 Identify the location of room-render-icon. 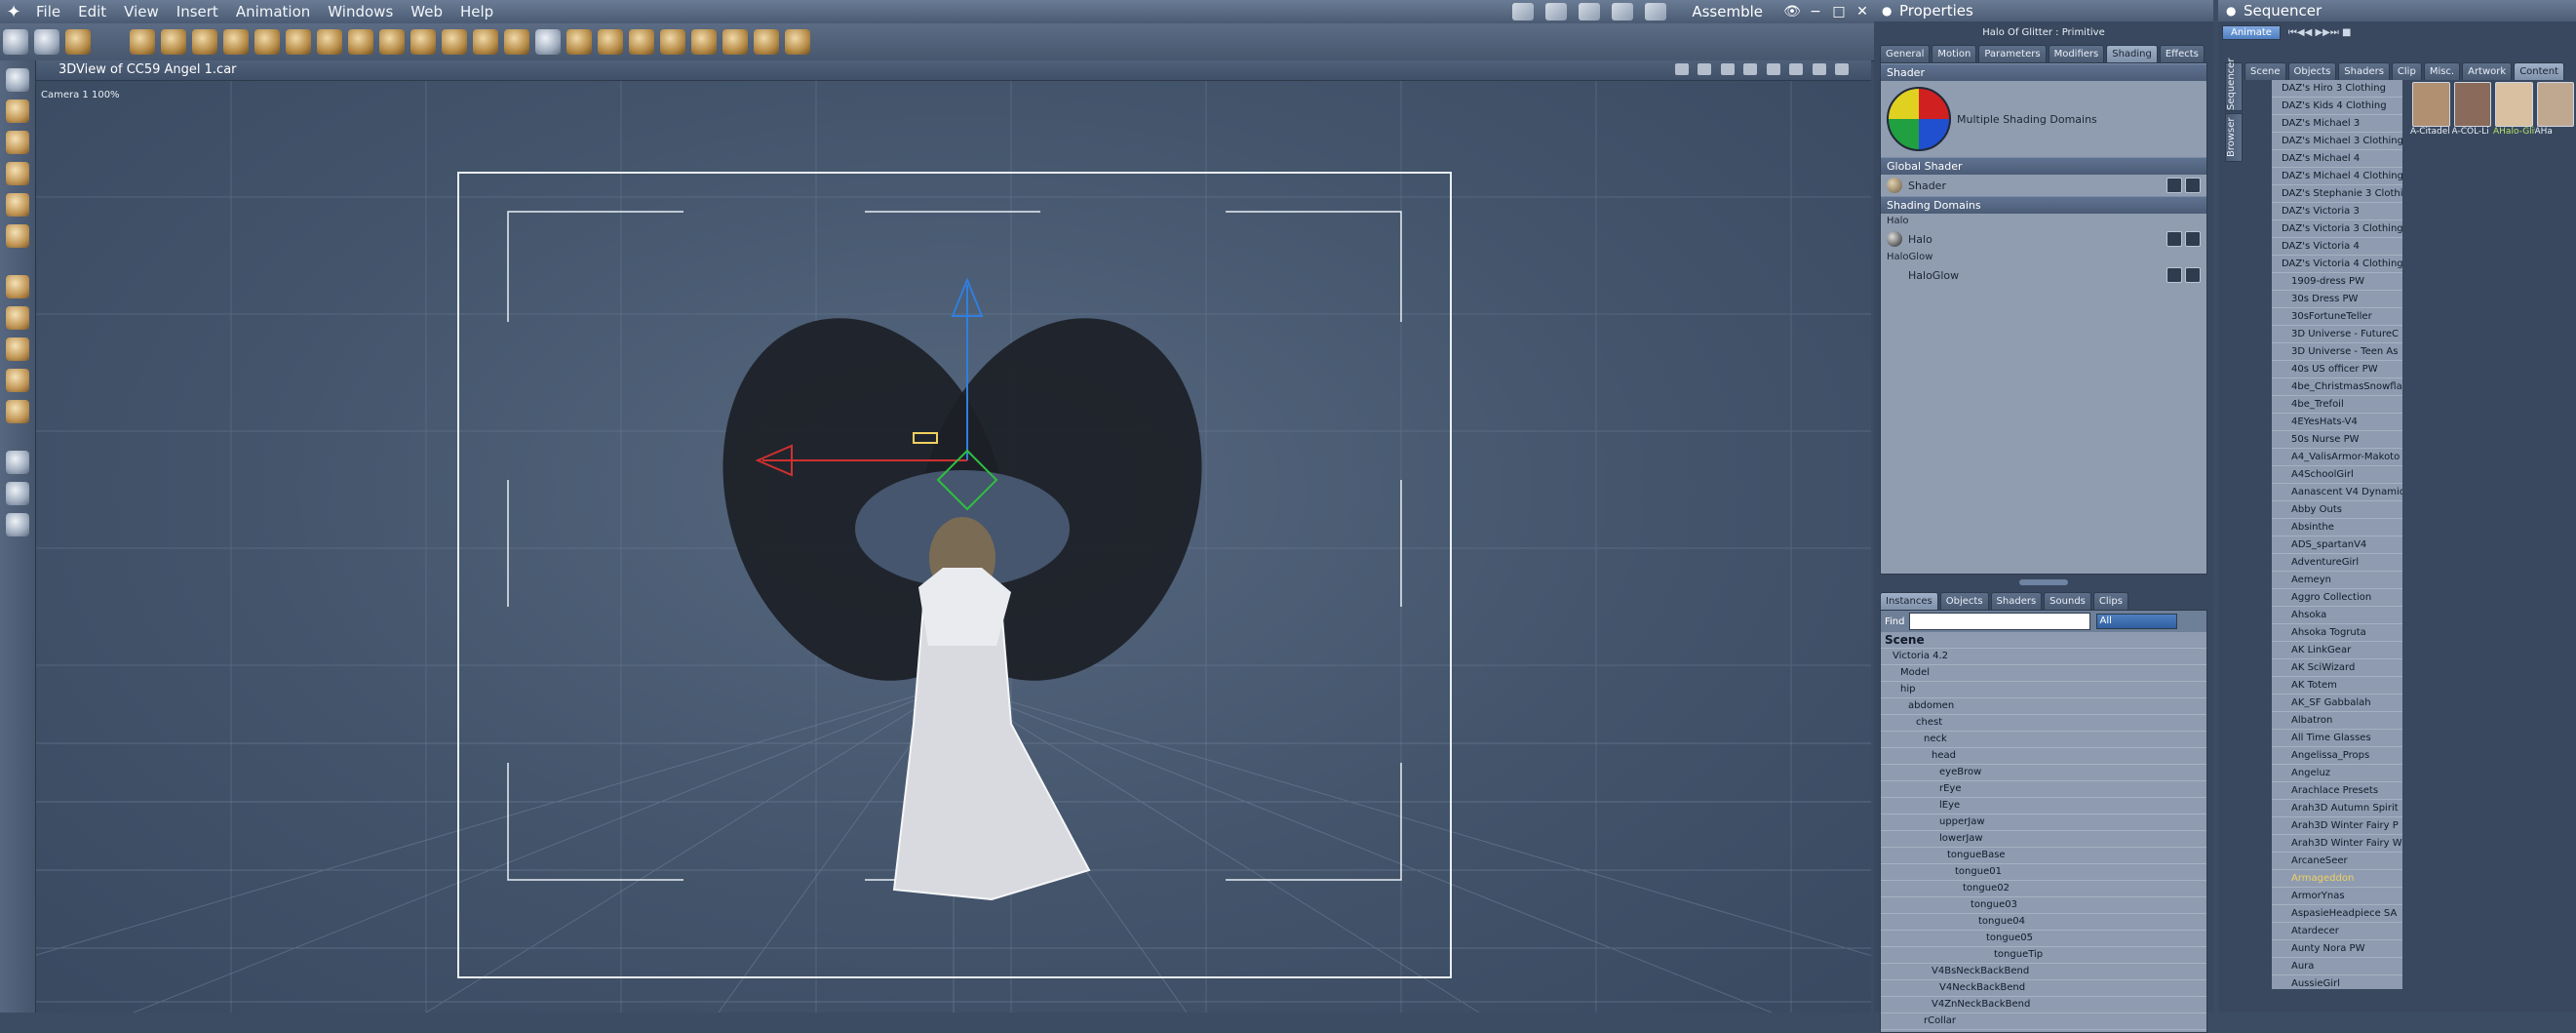
(1622, 11).